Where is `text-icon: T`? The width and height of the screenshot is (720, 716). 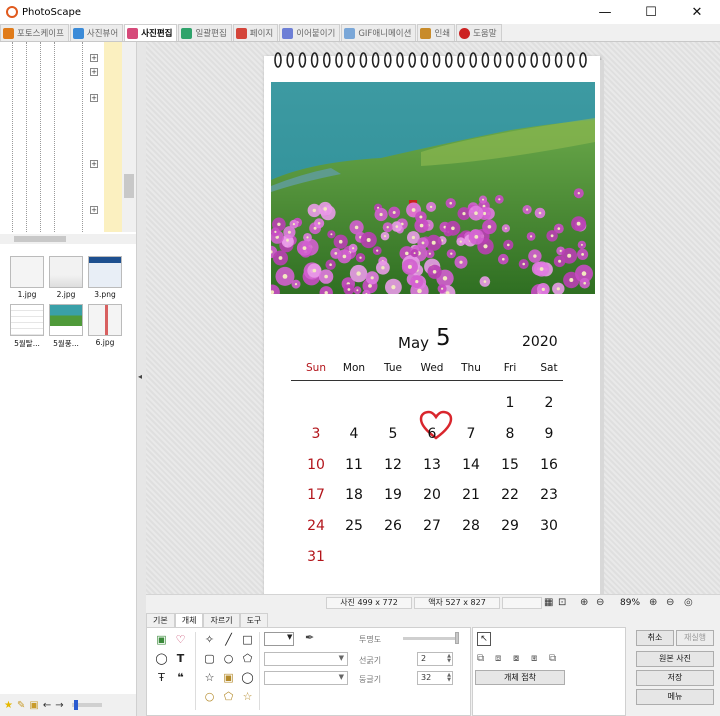 text-icon: T is located at coordinates (180, 658).